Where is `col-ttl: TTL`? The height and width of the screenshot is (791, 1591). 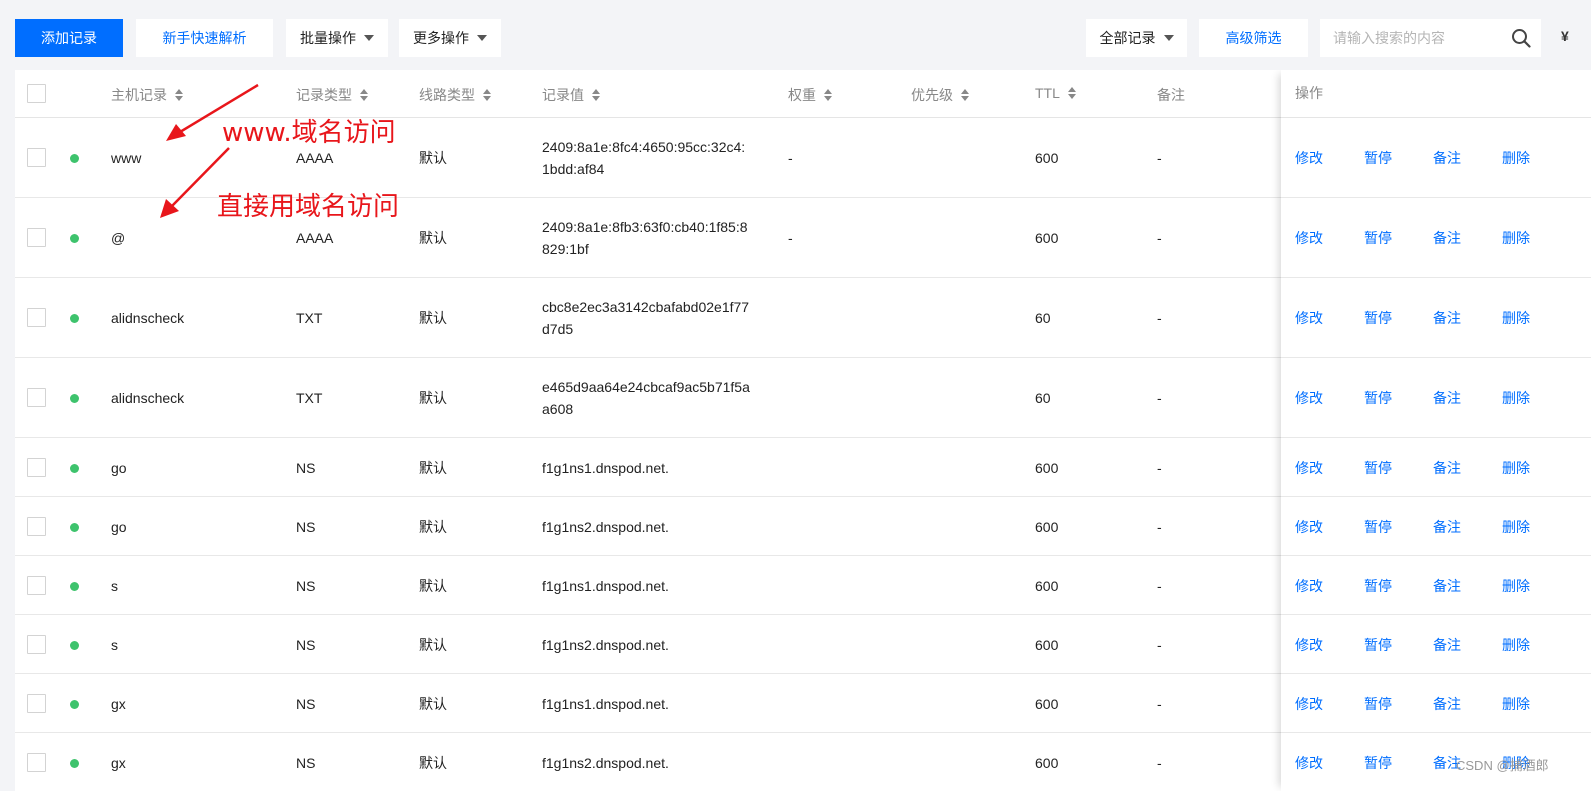 col-ttl: TTL is located at coordinates (1055, 93).